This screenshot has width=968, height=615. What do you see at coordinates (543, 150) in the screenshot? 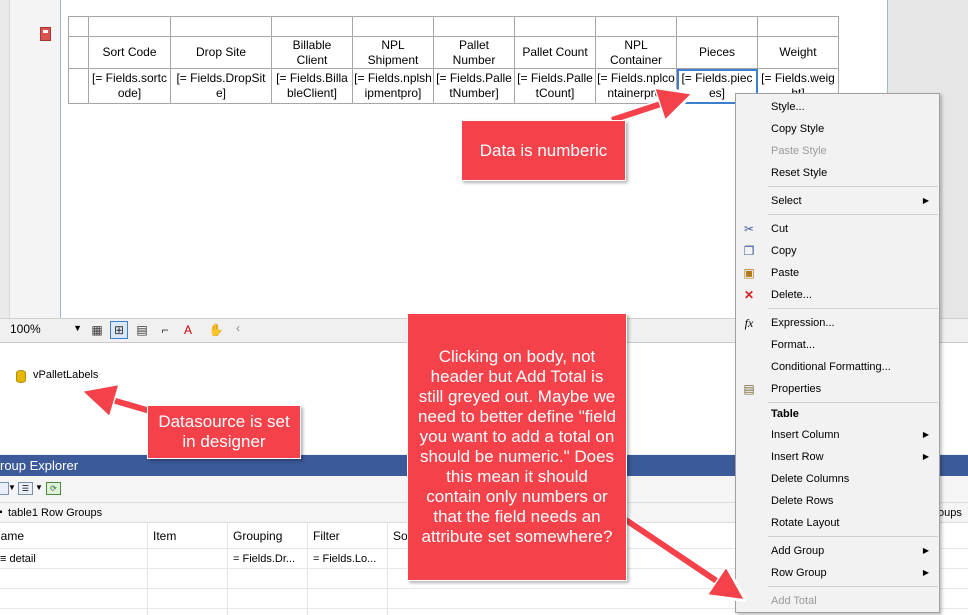
I see `callout-data-numeric: Data is numberic` at bounding box center [543, 150].